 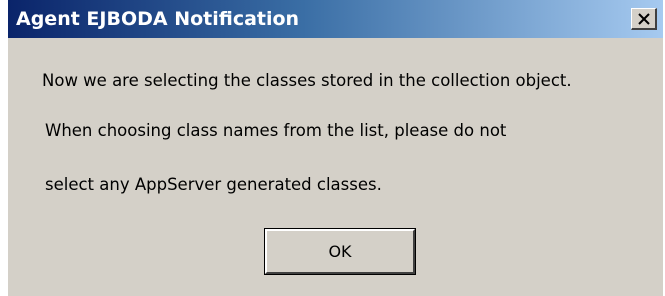 What do you see at coordinates (335, 19) in the screenshot?
I see `title-bar: Agent EJBODA Notification` at bounding box center [335, 19].